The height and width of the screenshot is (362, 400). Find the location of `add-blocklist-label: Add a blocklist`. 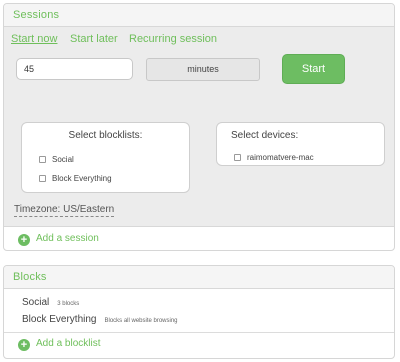

add-blocklist-label: Add a blocklist is located at coordinates (68, 343).